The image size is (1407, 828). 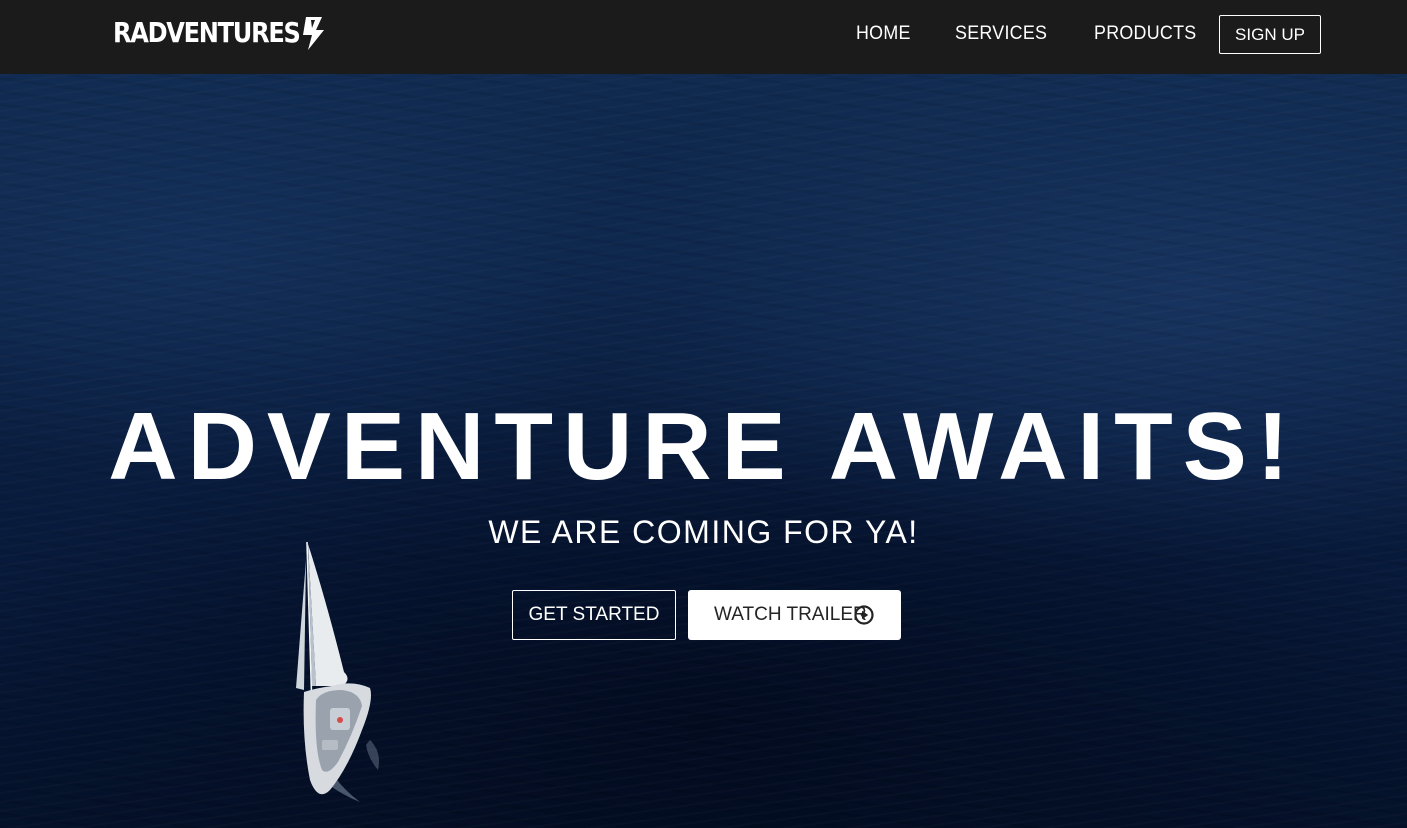 What do you see at coordinates (207, 32) in the screenshot?
I see `logo-text: RADVENTURES` at bounding box center [207, 32].